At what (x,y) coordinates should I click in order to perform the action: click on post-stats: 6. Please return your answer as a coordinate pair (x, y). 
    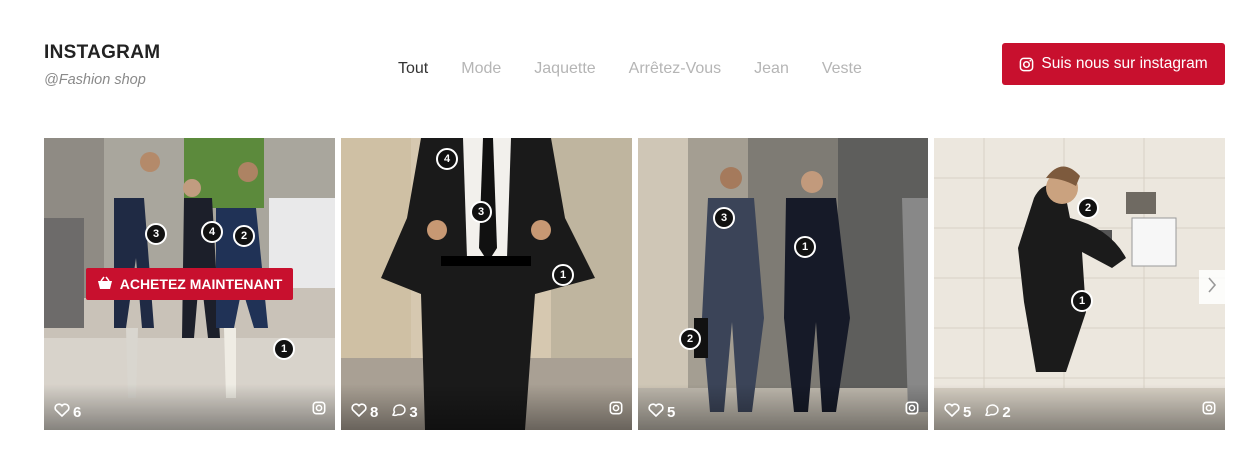
    Looking at the image, I should click on (67, 412).